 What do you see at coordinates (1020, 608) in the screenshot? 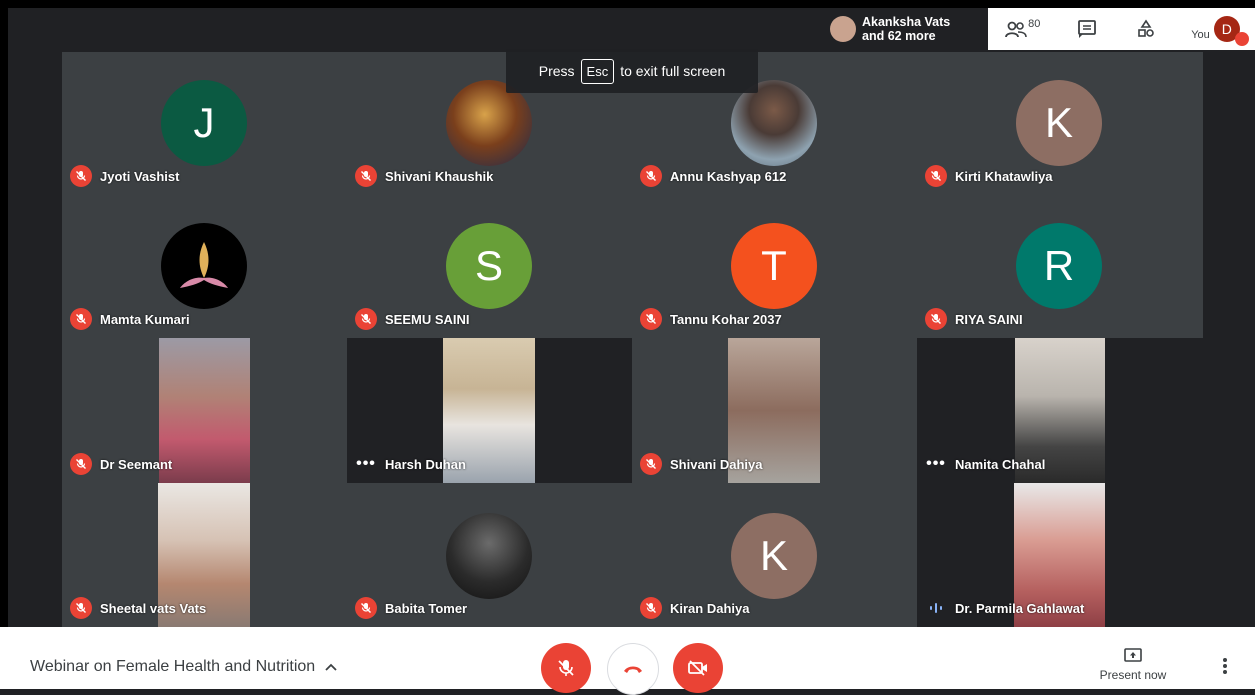
I see `participant-name: Dr. Parmila Gahlawat` at bounding box center [1020, 608].